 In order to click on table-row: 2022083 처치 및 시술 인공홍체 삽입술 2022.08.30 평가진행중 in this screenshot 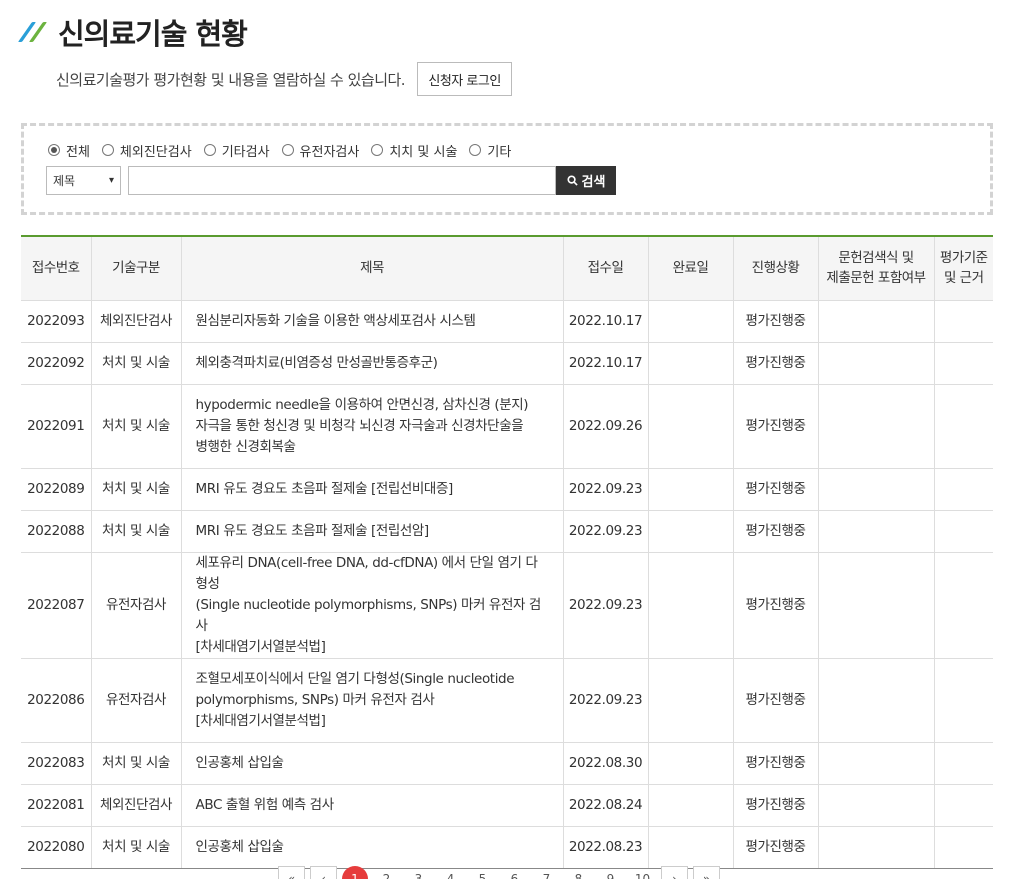, I will do `click(507, 763)`.